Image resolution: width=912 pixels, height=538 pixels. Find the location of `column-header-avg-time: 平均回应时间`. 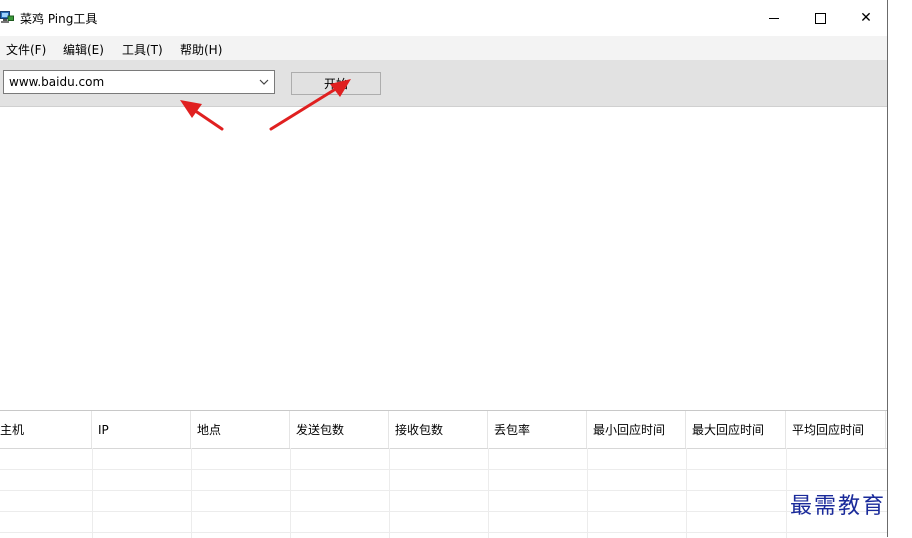

column-header-avg-time: 平均回应时间 is located at coordinates (836, 429).